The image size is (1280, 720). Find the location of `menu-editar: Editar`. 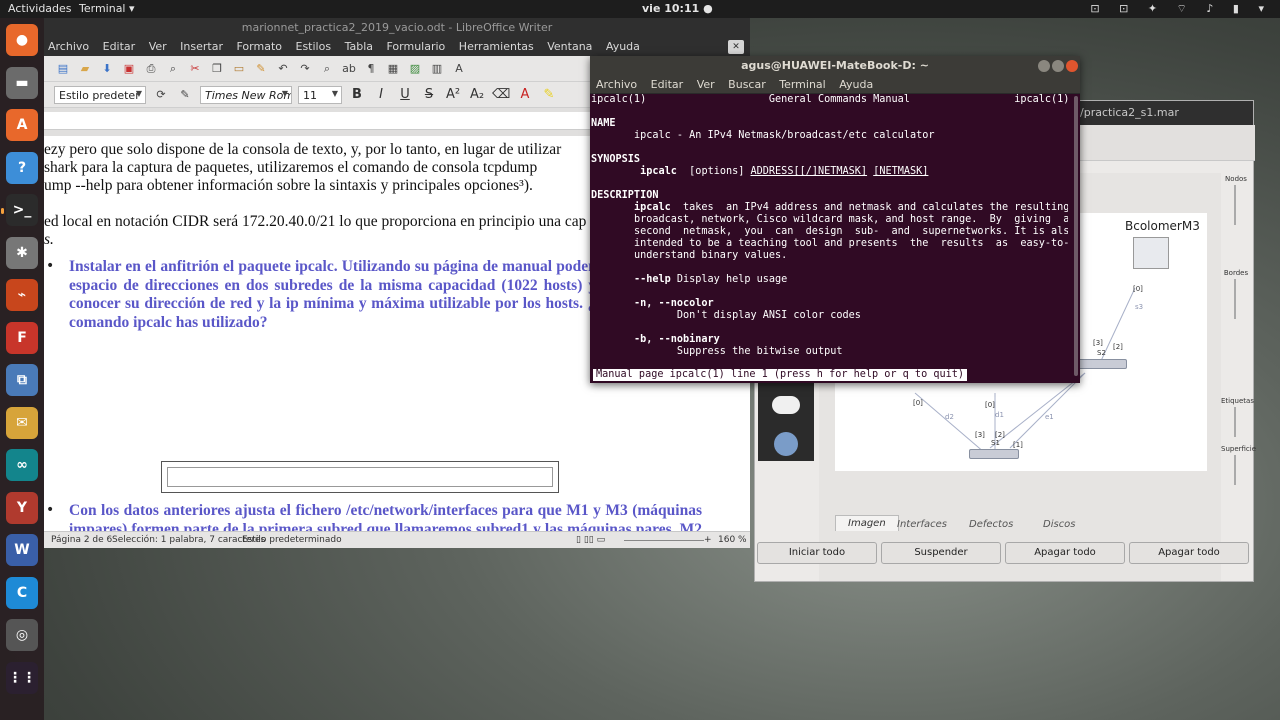

menu-editar: Editar is located at coordinates (119, 46).